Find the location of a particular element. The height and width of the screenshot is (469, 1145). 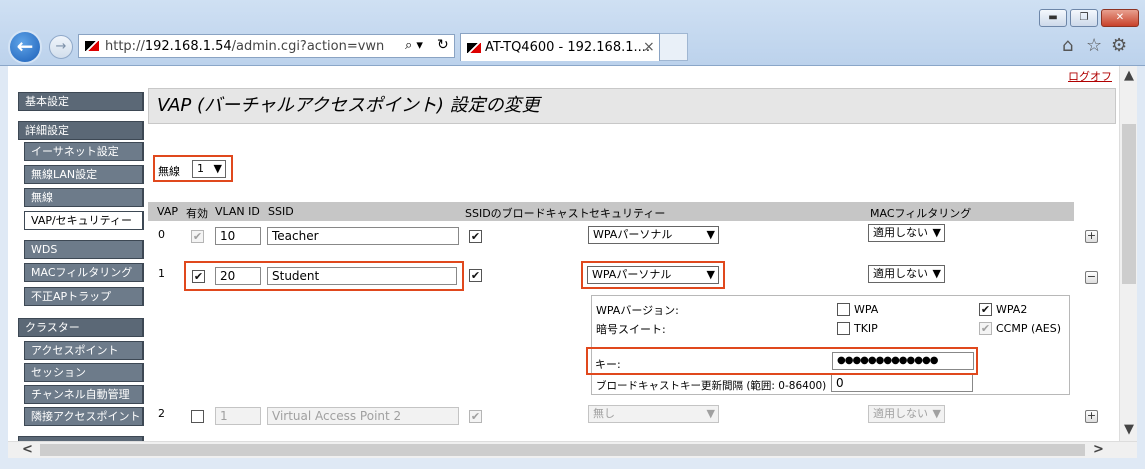

sidebar-item-rogue-ap: 不正APトラップ is located at coordinates (84, 296).